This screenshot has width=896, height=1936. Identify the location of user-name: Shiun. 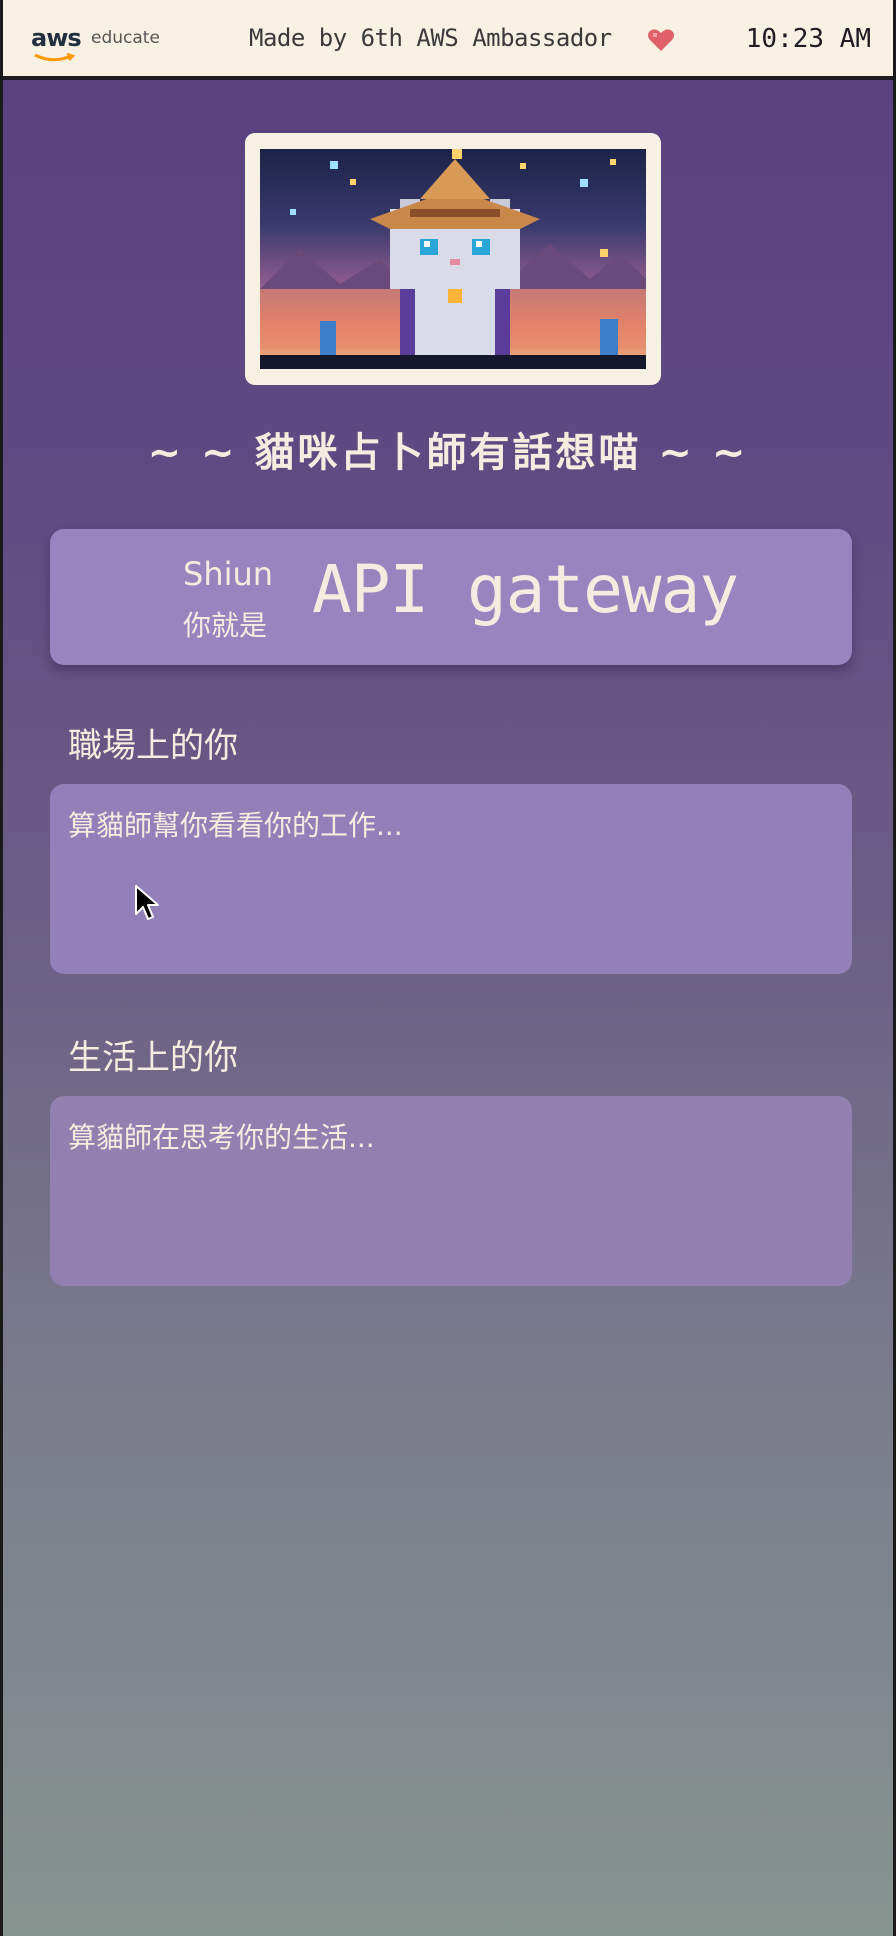
(228, 574).